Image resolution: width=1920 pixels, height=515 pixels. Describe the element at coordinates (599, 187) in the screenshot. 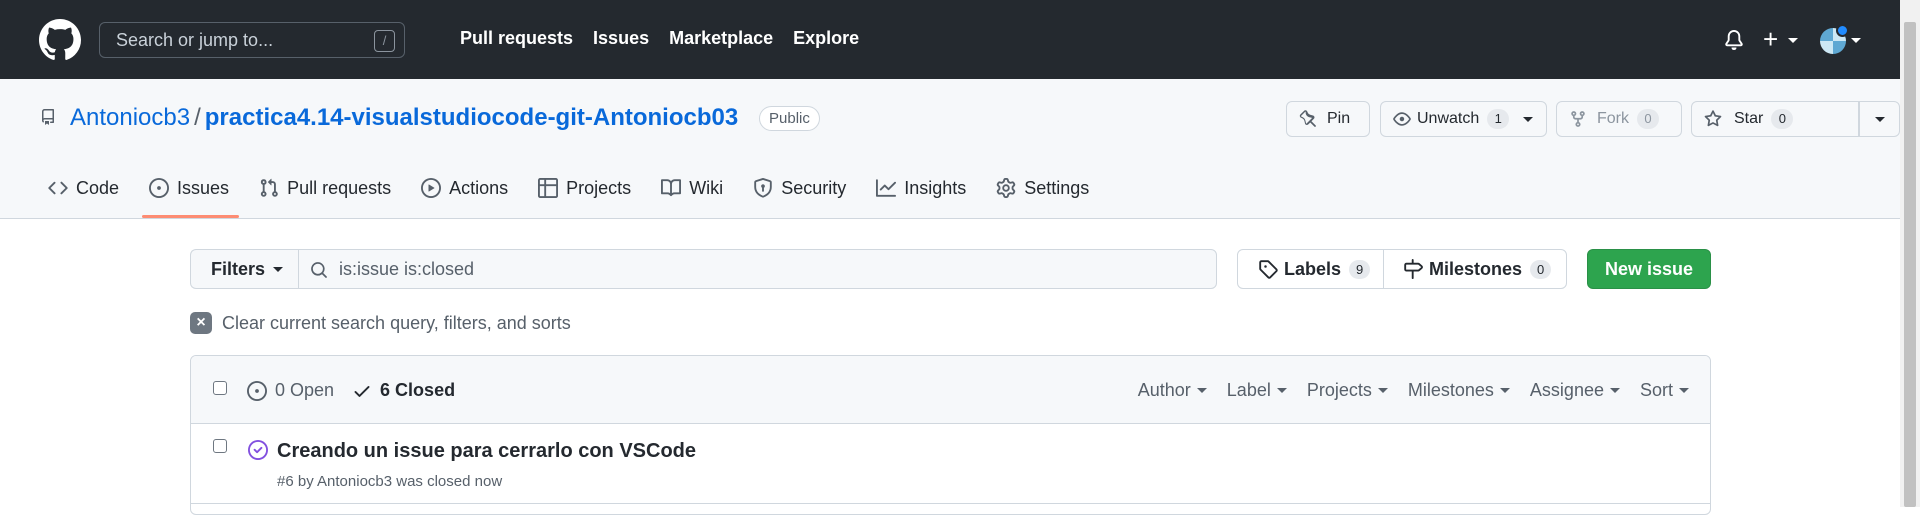

I see `tab-projects-label: Projects` at that location.